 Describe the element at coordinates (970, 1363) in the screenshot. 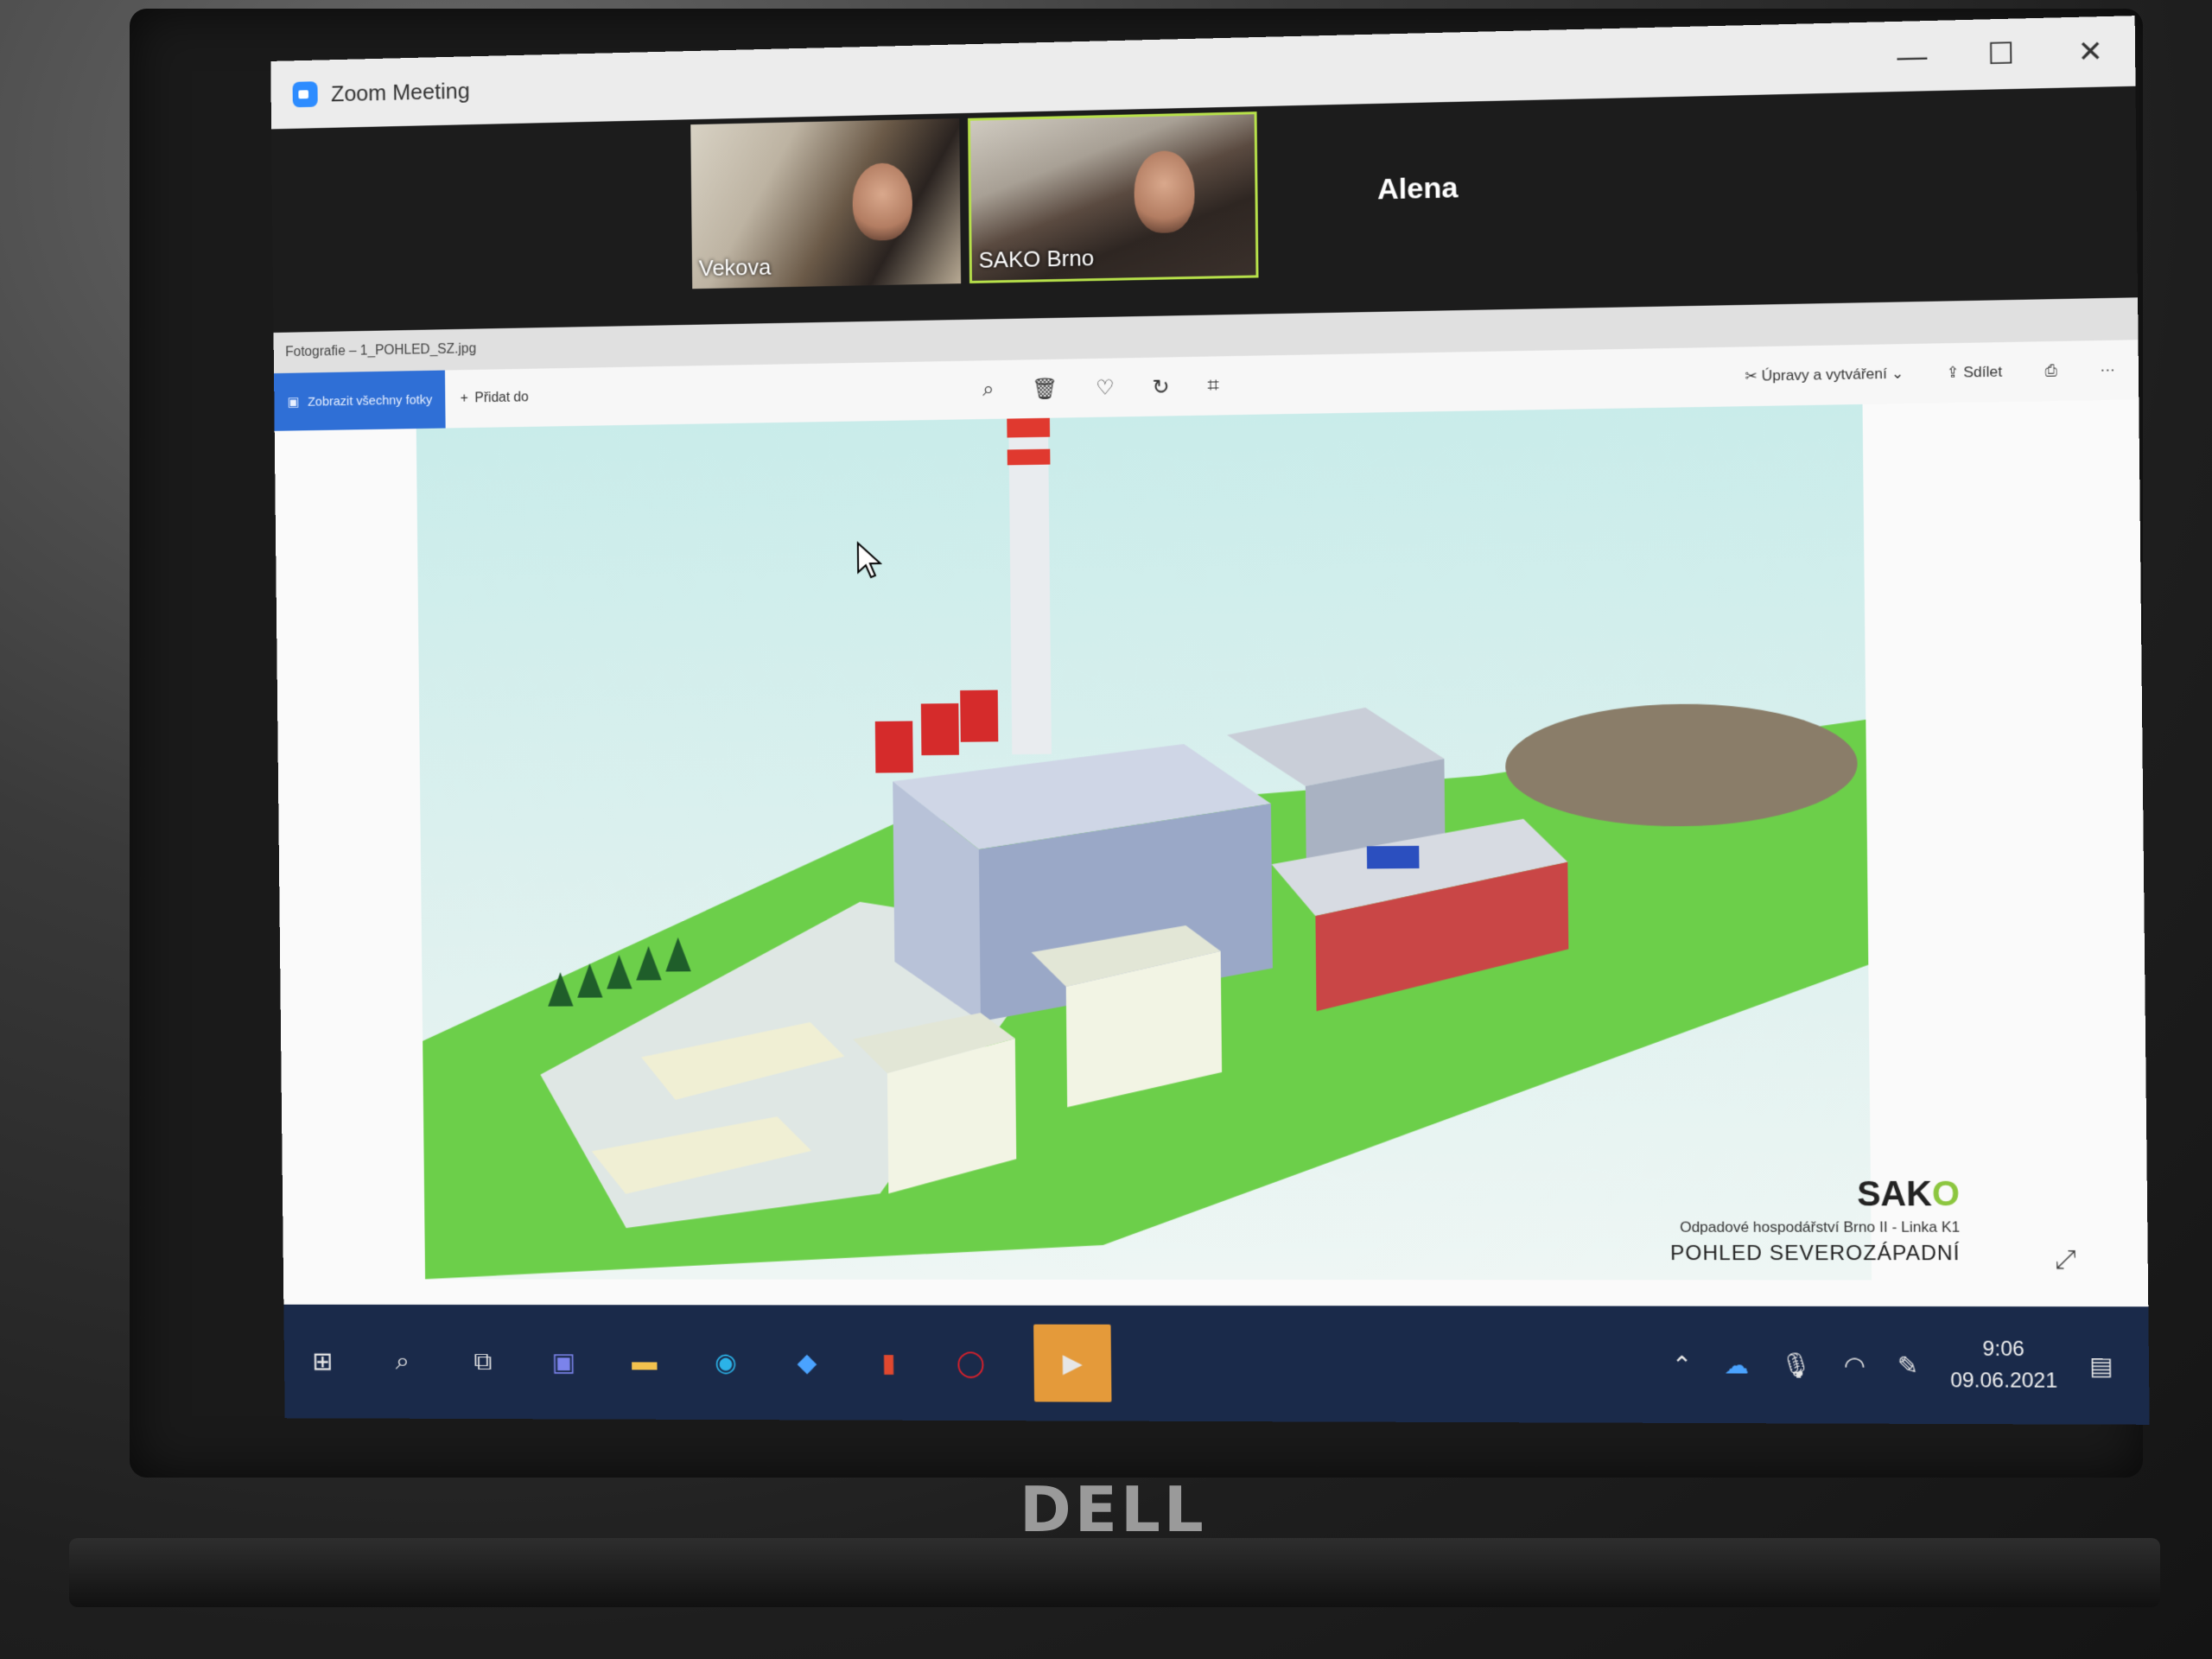

I see `opera-icon: ◯` at that location.